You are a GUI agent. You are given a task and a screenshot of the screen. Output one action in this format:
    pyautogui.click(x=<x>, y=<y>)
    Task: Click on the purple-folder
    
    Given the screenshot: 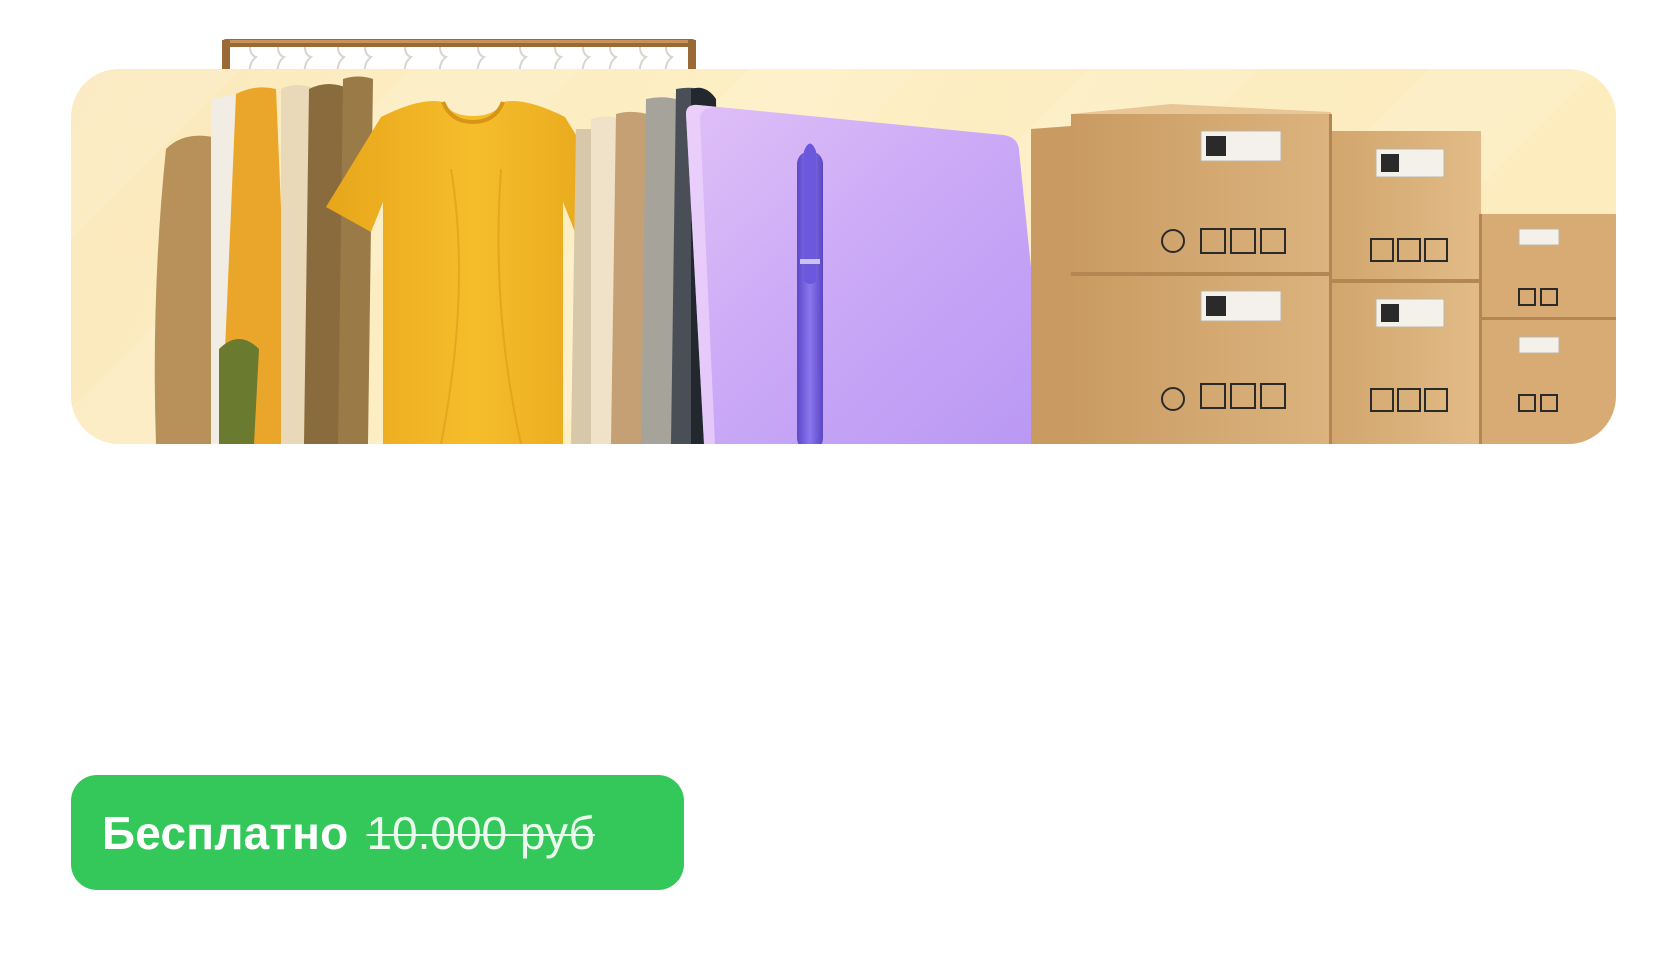 What is the action you would take?
    pyautogui.click(x=867, y=274)
    